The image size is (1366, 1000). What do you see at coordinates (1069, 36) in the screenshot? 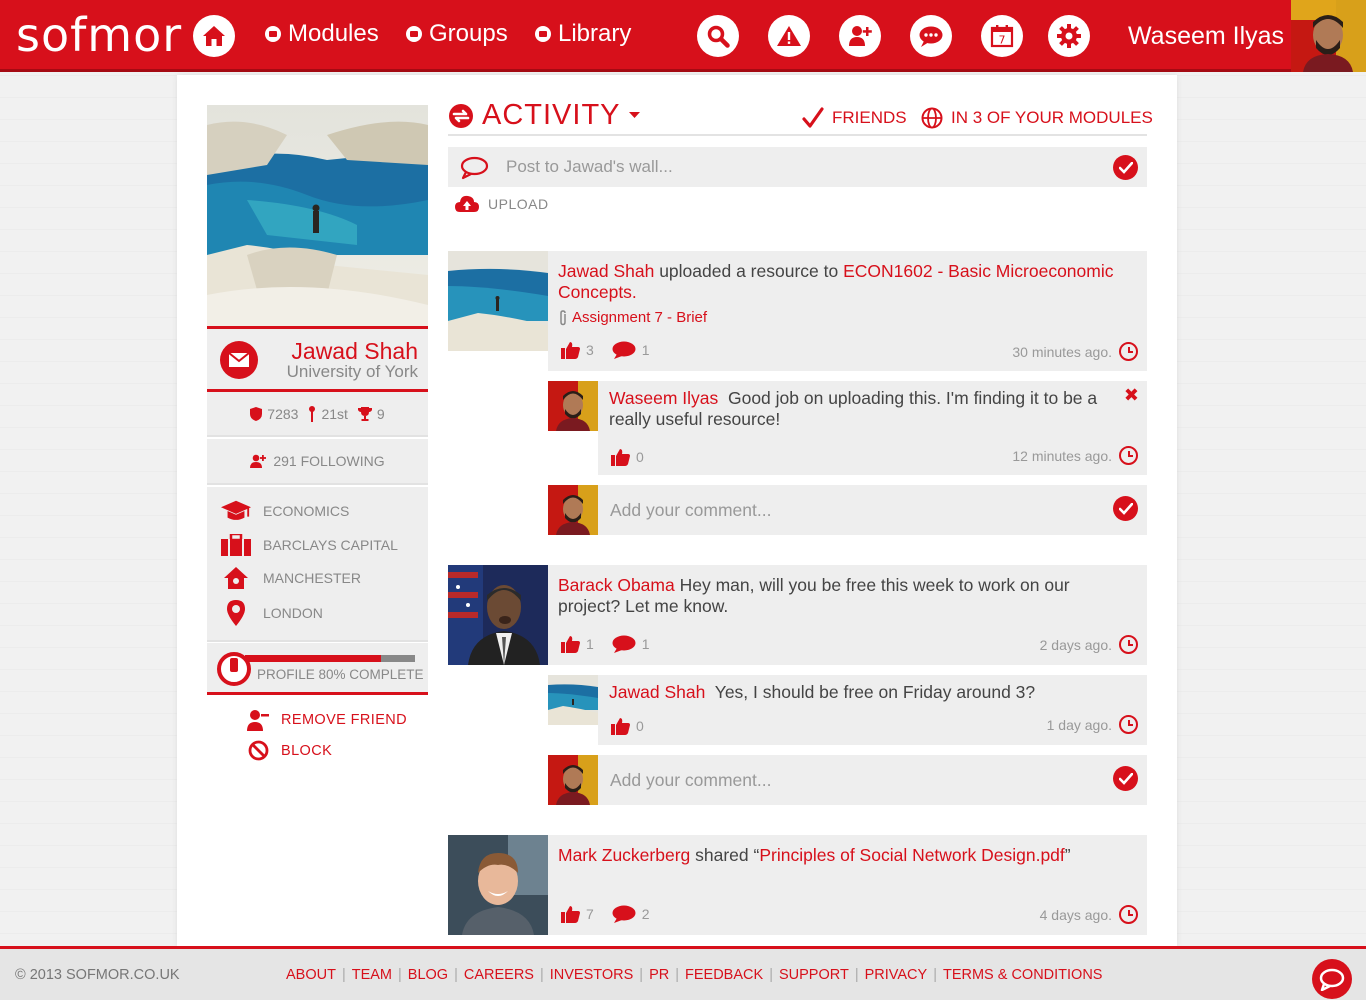
I see `settings-button` at bounding box center [1069, 36].